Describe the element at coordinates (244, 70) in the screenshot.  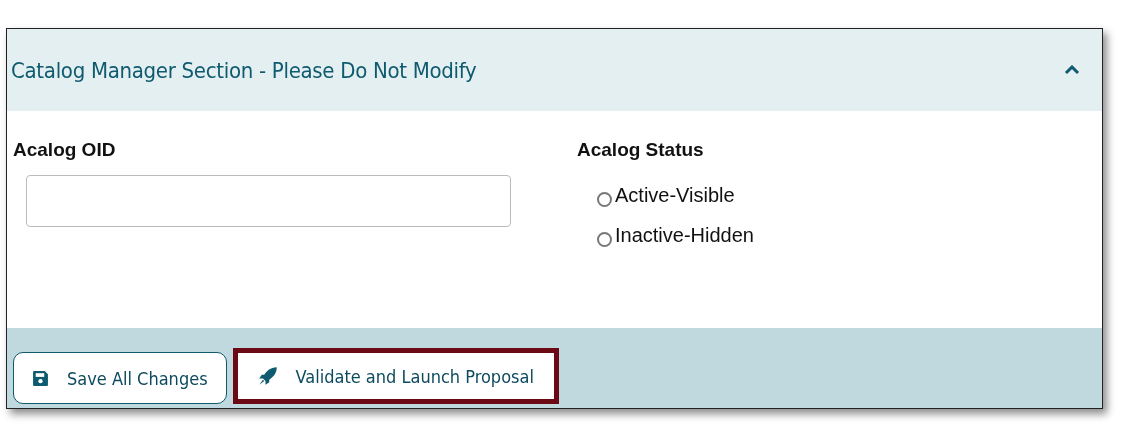
I see `section-title: Catalog Manager Section - Please Do Not Modify` at that location.